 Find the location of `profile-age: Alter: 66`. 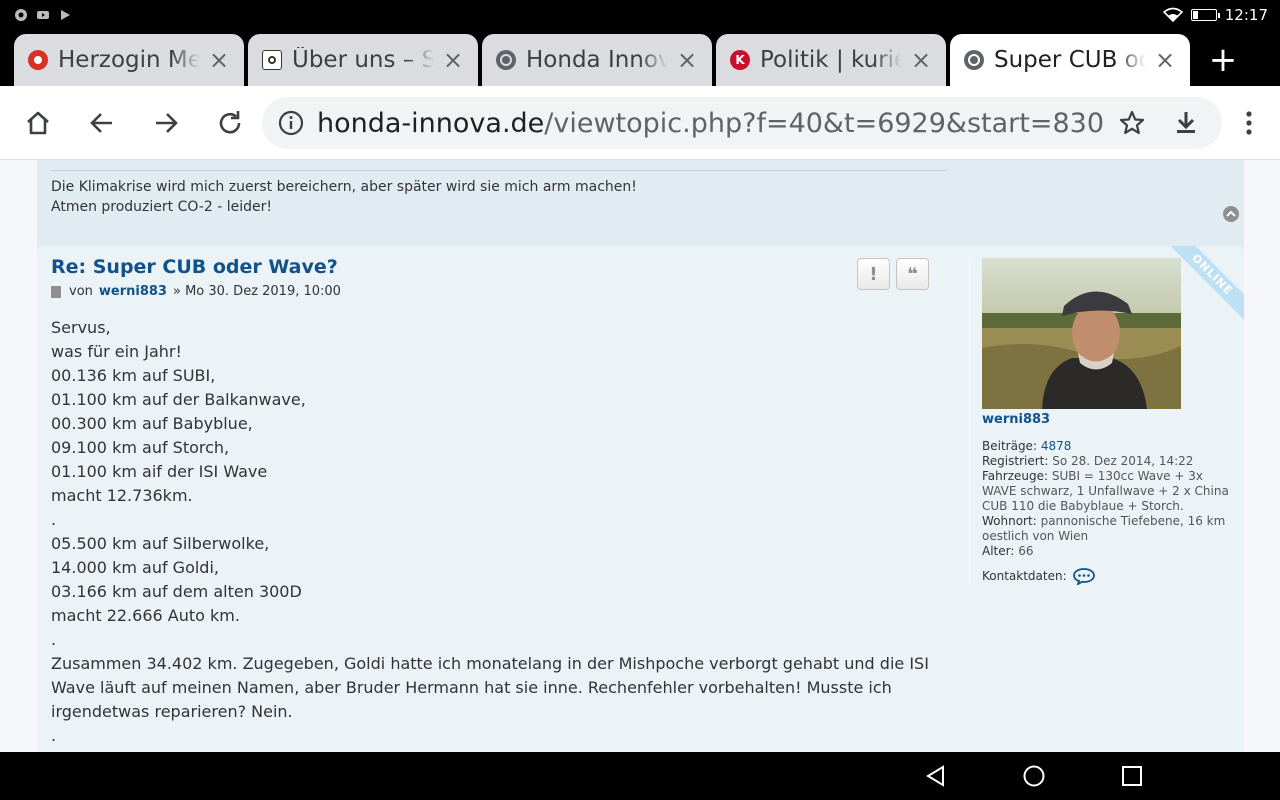

profile-age: Alter: 66 is located at coordinates (1110, 551).